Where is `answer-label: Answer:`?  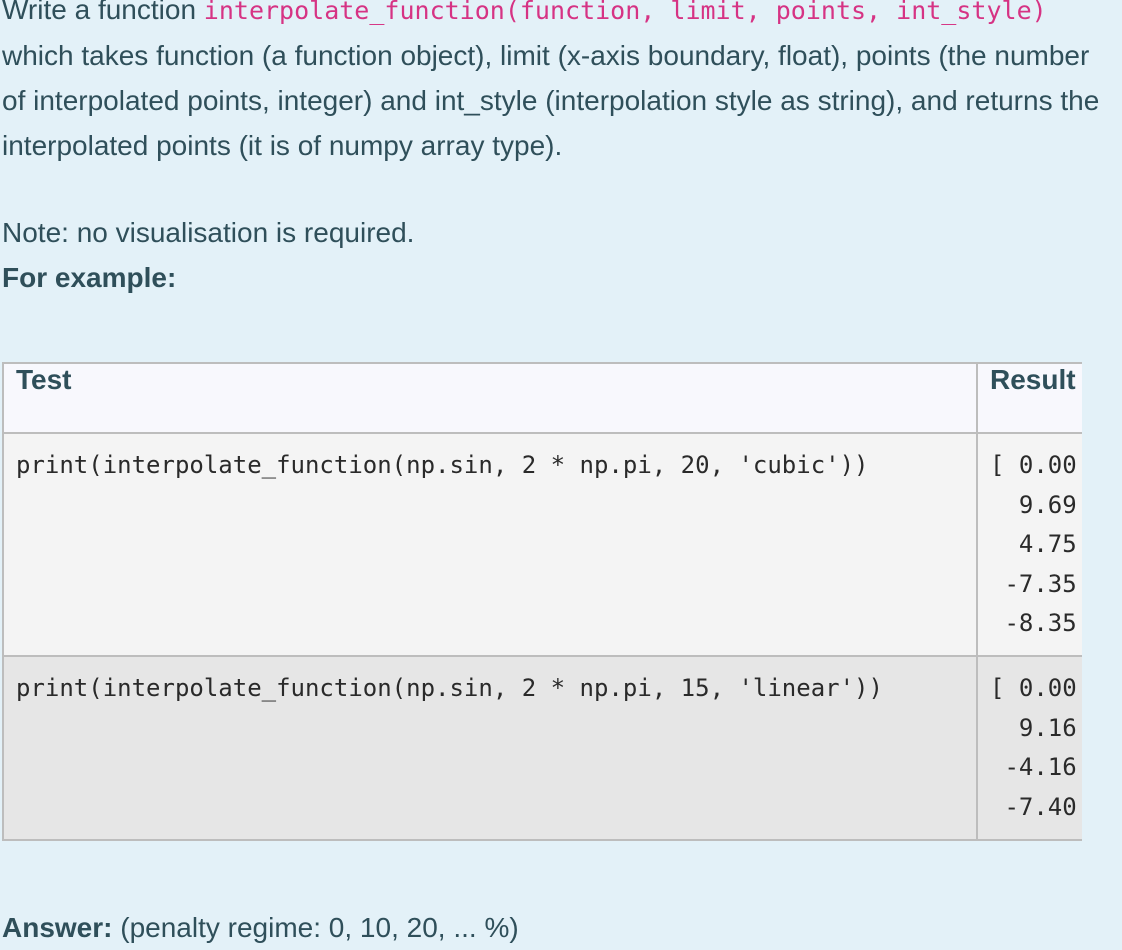
answer-label: Answer: is located at coordinates (57, 927).